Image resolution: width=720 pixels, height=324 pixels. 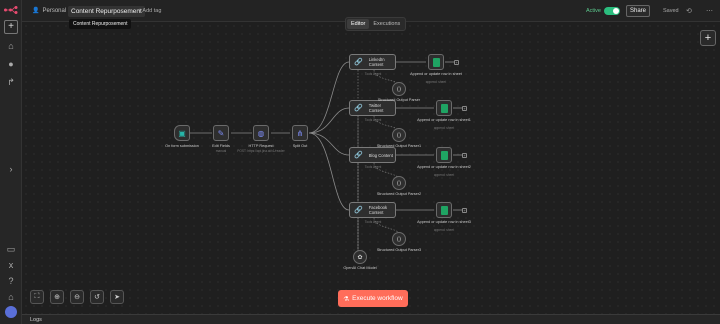 What do you see at coordinates (100, 24) in the screenshot?
I see `workflow-name-tooltip: Content Repurposement` at bounding box center [100, 24].